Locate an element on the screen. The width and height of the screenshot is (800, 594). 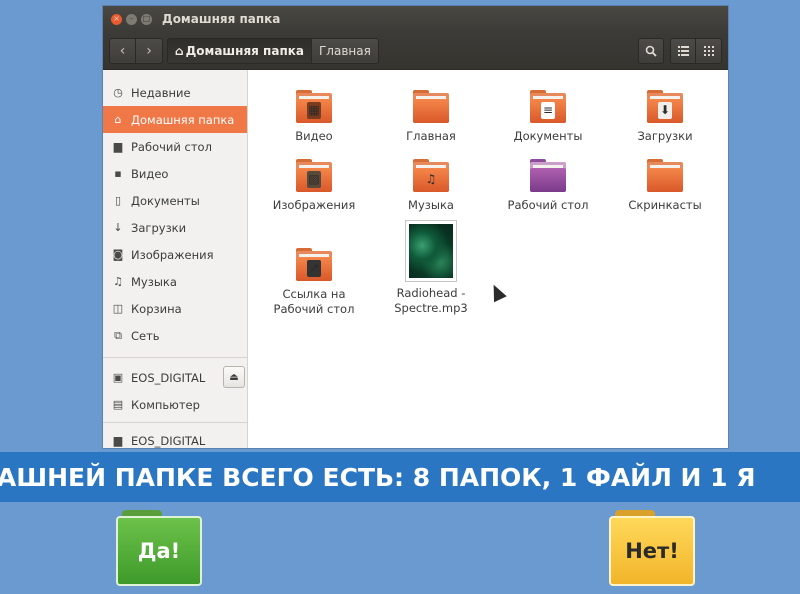
list-view-button is located at coordinates (683, 50).